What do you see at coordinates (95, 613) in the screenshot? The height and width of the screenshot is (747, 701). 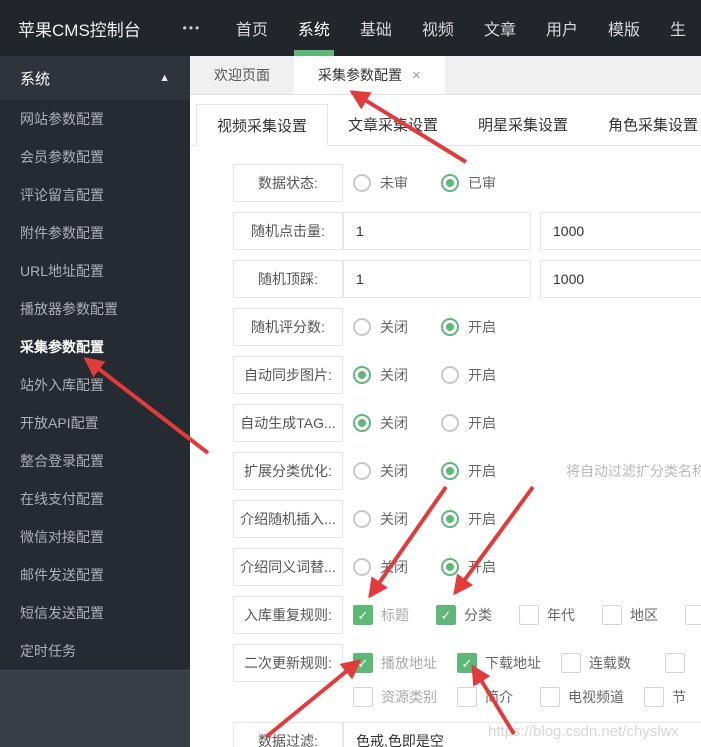 I see `sidebar-item: 短信发送配置` at bounding box center [95, 613].